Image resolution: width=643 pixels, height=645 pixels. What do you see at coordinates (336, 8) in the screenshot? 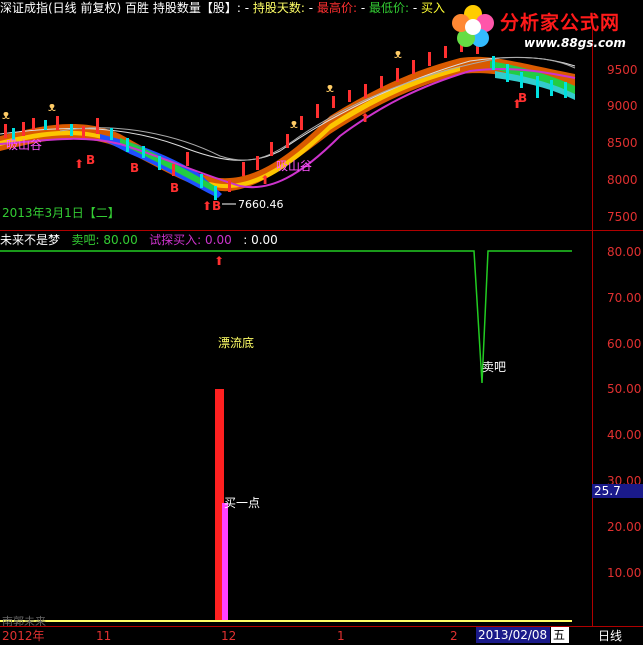
I see `high-price-label: 最高价:` at bounding box center [336, 8].